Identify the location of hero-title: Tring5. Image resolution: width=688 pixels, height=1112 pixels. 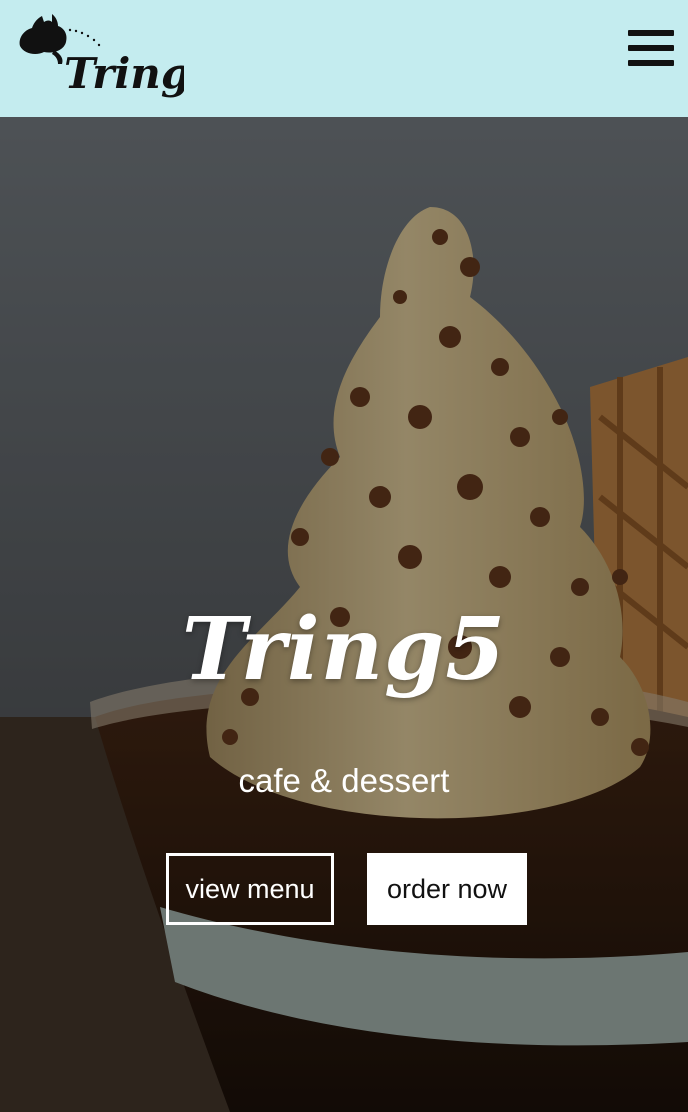
(344, 649).